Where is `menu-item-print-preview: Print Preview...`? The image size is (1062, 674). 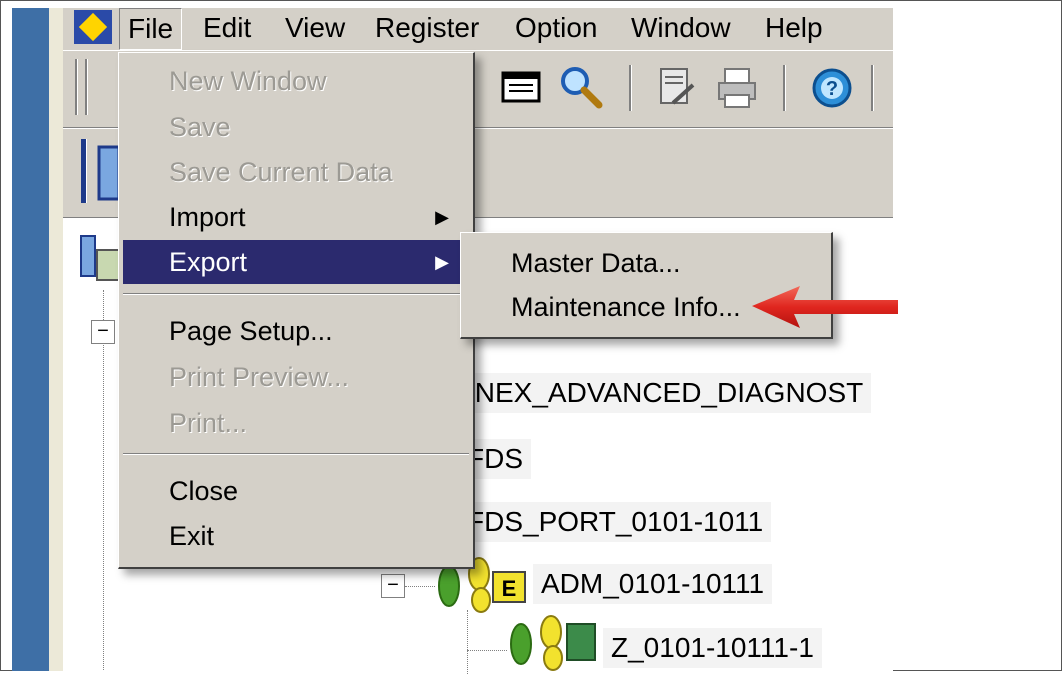
menu-item-print-preview: Print Preview... is located at coordinates (296, 377).